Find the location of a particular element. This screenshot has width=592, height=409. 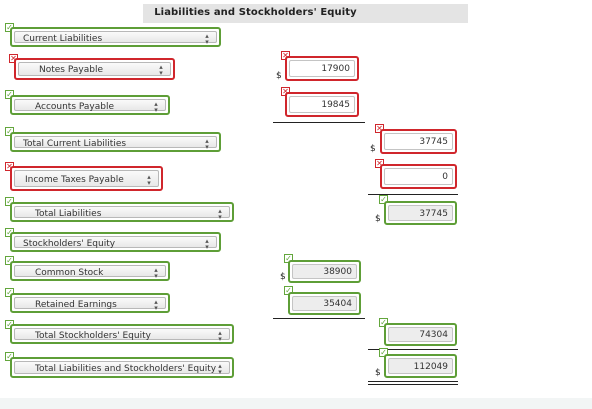

total-current-liabilities-amount: 37745 is located at coordinates (418, 141).